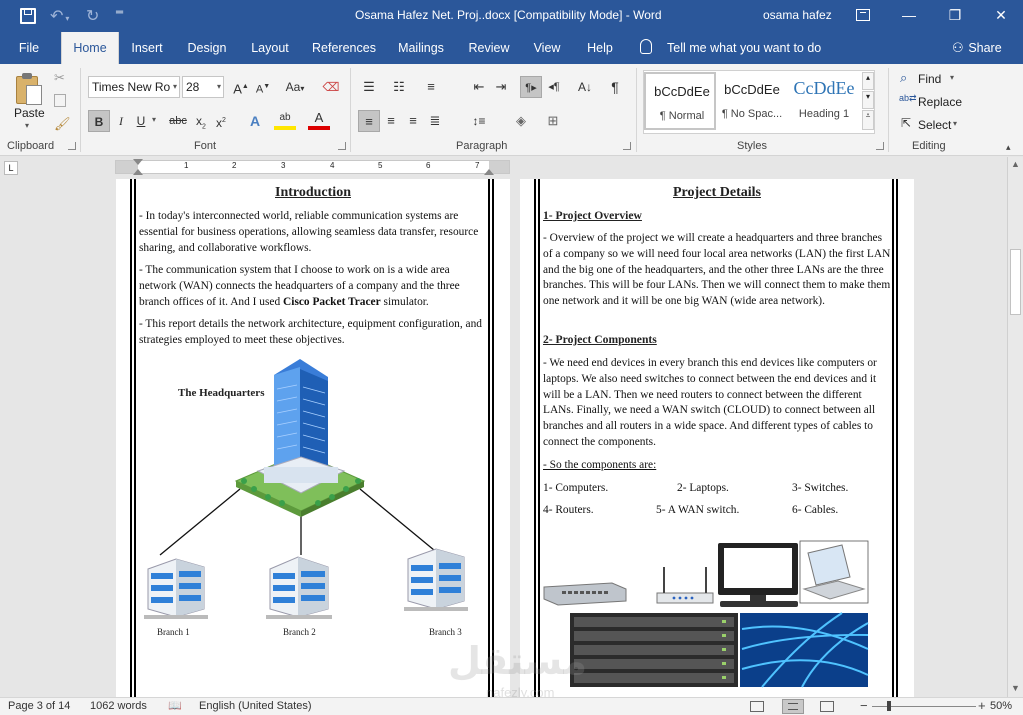 The image size is (1023, 715). What do you see at coordinates (27, 125) in the screenshot?
I see `paste-dropdown-icon: ▾` at bounding box center [27, 125].